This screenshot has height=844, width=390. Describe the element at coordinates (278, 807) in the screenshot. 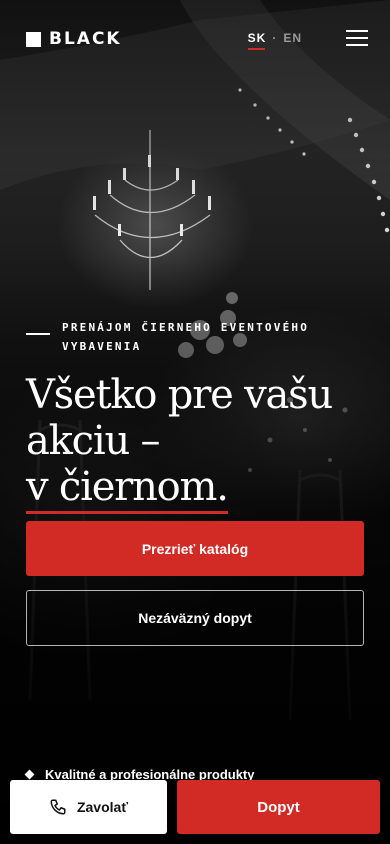

I see `quote-button: Dopyt` at that location.